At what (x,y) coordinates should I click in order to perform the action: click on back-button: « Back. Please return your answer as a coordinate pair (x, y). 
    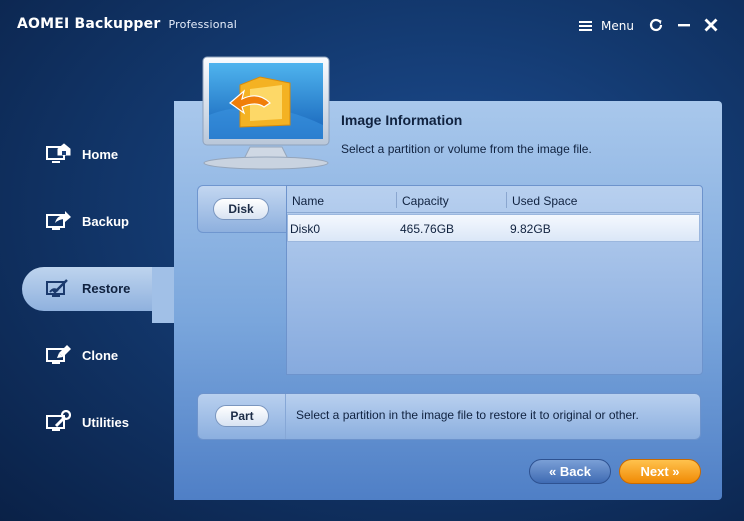
    Looking at the image, I should click on (570, 471).